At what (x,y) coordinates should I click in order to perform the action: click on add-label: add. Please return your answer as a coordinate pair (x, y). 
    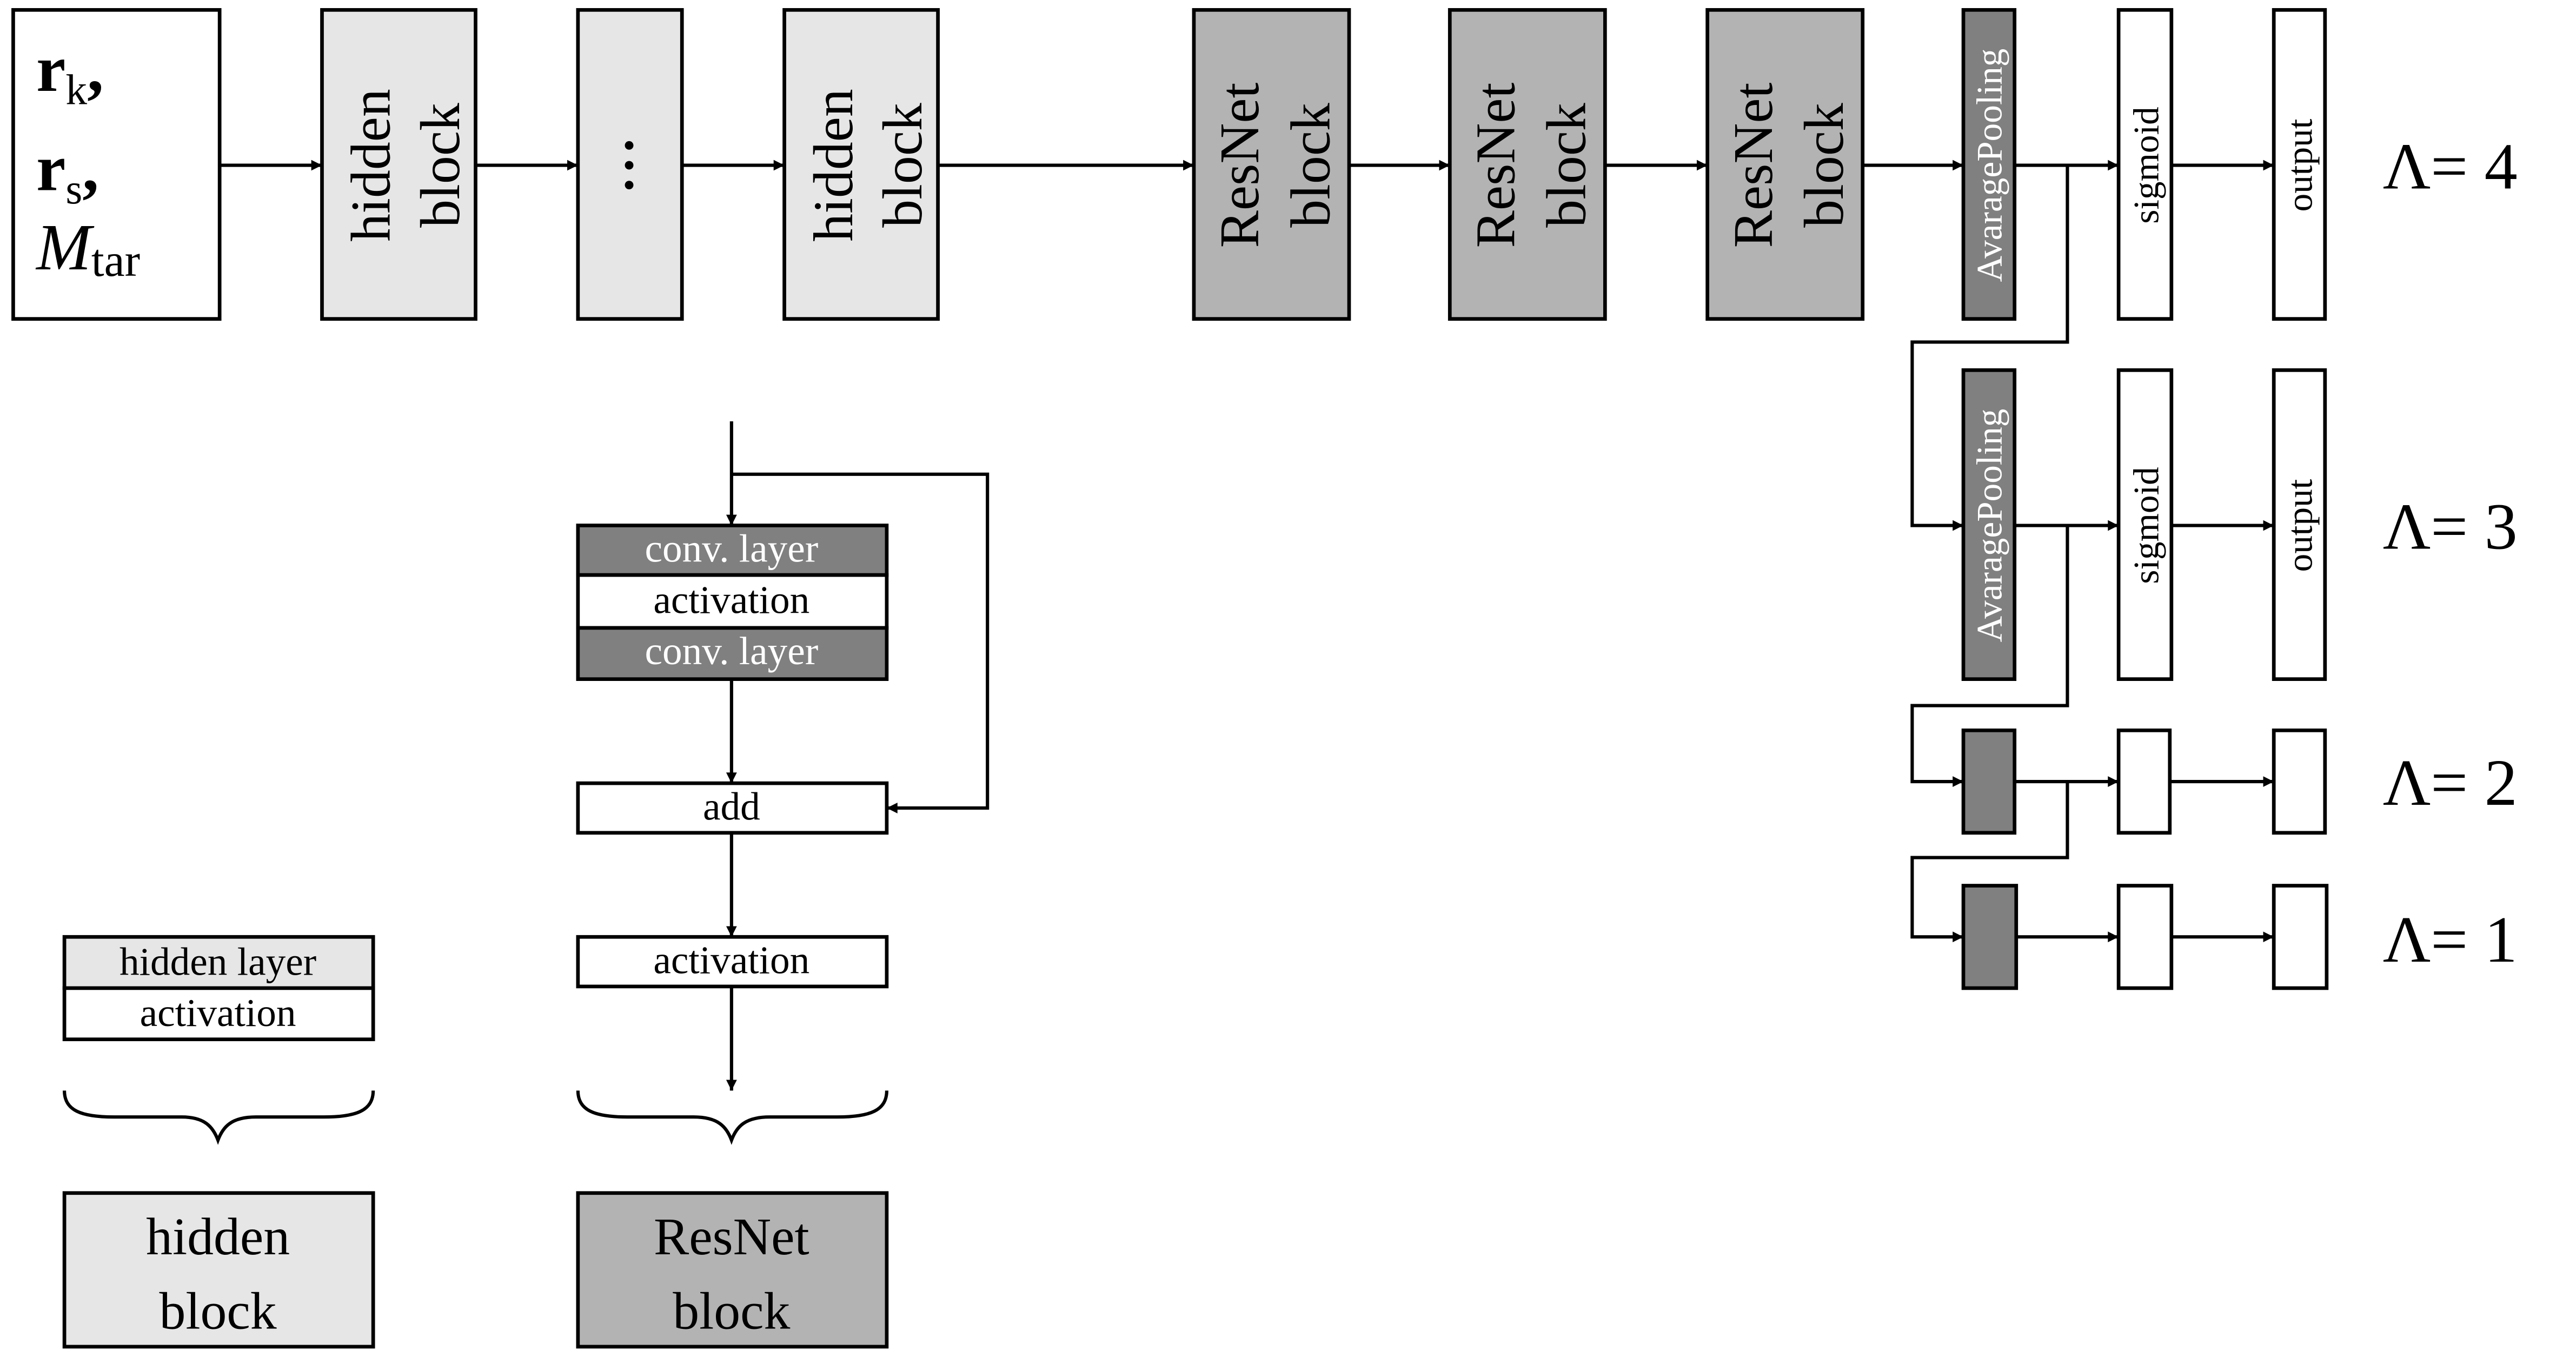
    Looking at the image, I should click on (731, 806).